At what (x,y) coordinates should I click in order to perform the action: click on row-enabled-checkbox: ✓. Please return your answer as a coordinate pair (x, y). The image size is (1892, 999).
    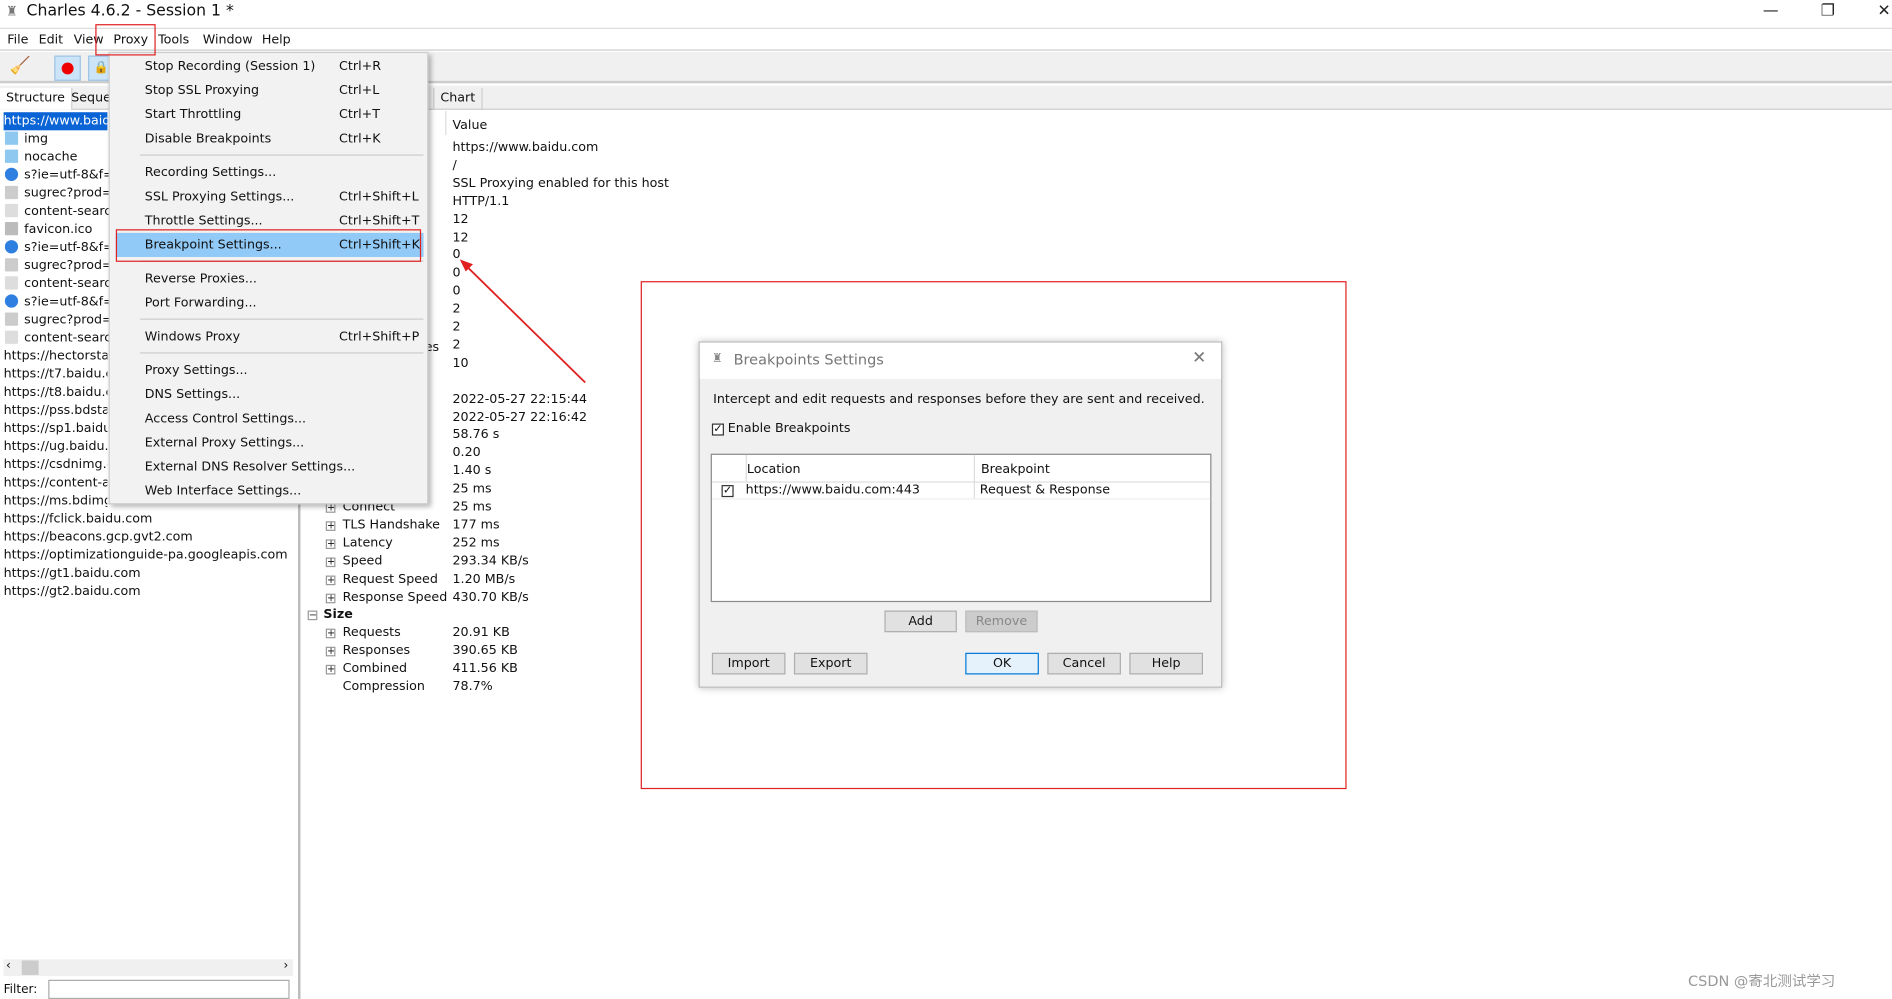
    Looking at the image, I should click on (727, 491).